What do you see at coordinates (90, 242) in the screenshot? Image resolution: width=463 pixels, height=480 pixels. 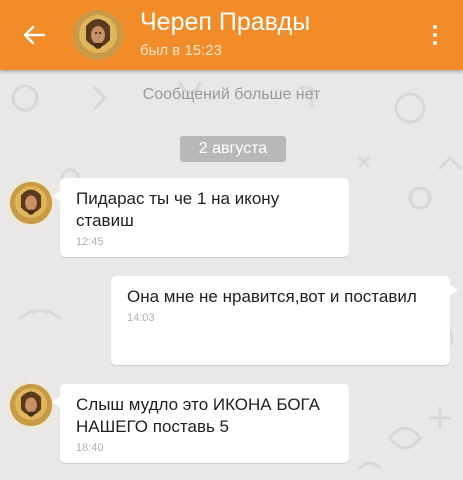 I see `message-time: 12:45` at bounding box center [90, 242].